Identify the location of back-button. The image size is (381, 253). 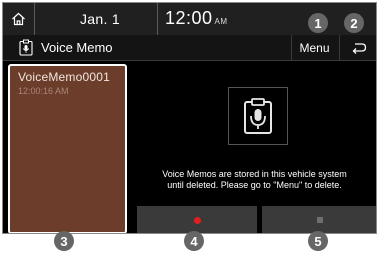
(357, 48).